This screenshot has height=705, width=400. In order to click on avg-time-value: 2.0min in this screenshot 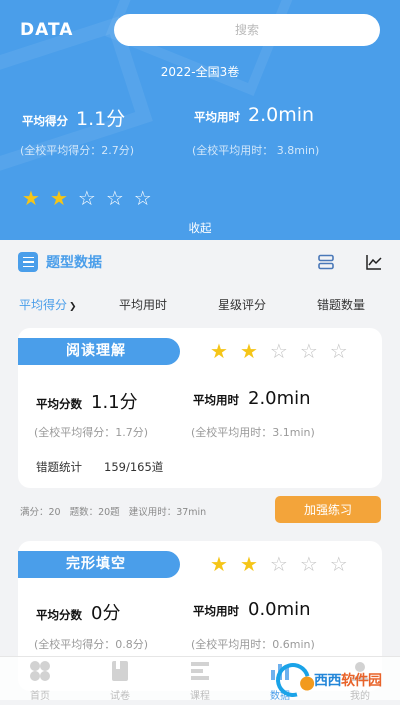, I will do `click(281, 115)`.